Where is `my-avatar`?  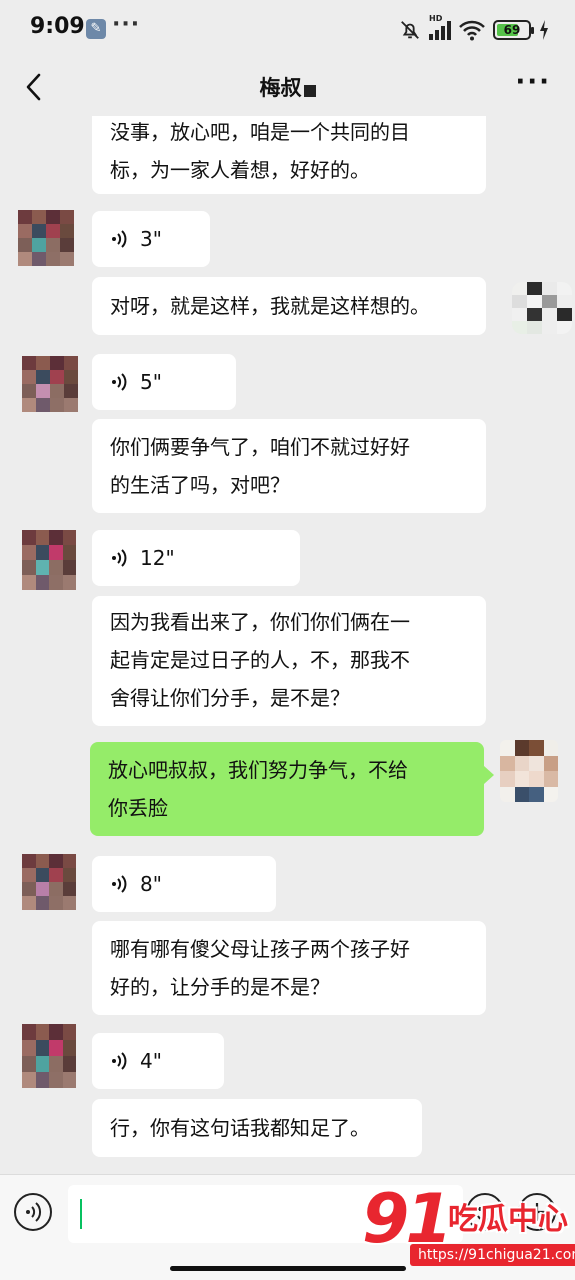 my-avatar is located at coordinates (529, 771).